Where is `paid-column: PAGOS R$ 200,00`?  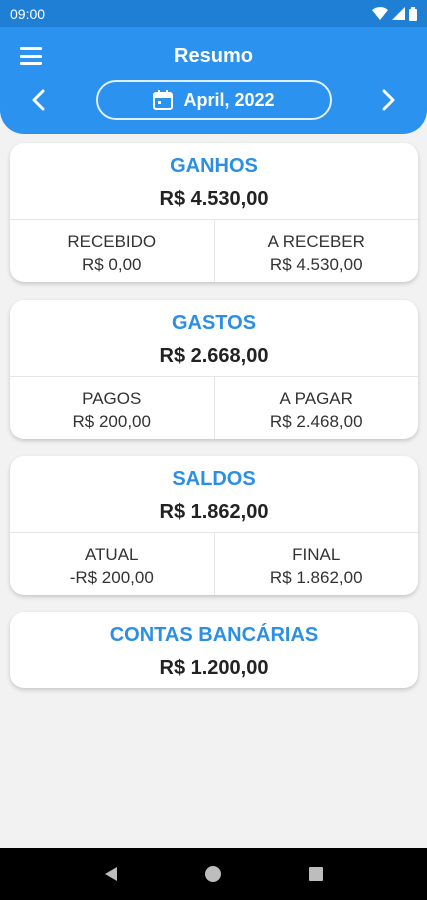
paid-column: PAGOS R$ 200,00 is located at coordinates (112, 408).